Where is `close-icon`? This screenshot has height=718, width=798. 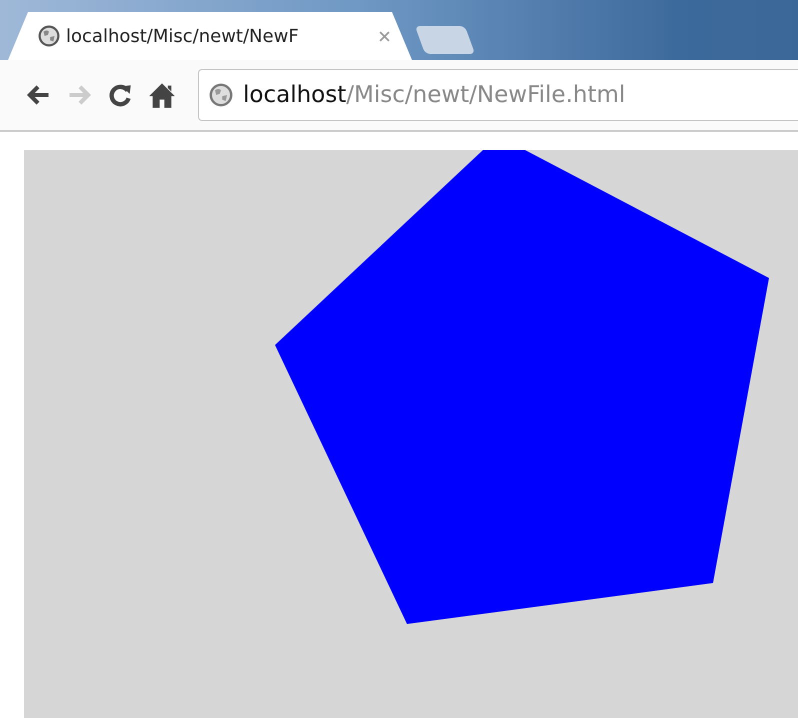 close-icon is located at coordinates (384, 36).